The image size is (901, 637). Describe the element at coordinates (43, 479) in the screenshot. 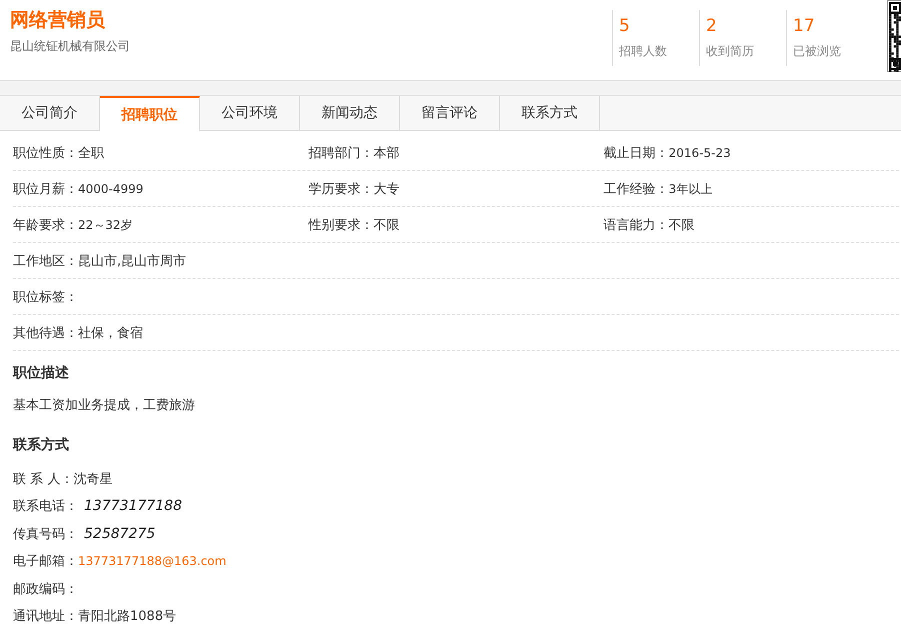

I see `contact-label: 联 系 人：` at that location.